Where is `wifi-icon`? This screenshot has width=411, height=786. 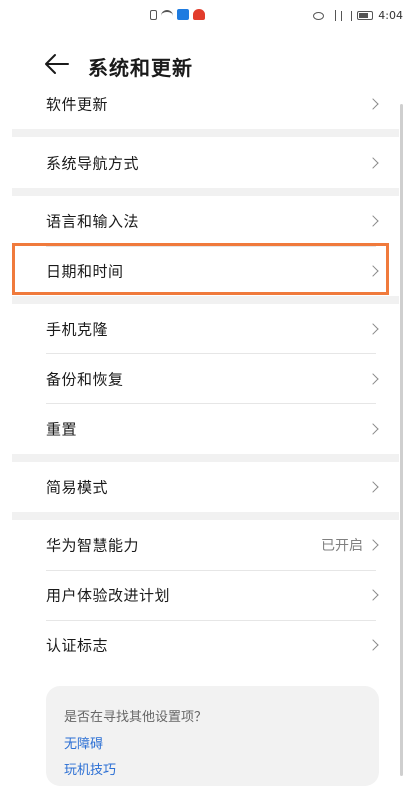
wifi-icon is located at coordinates (167, 14).